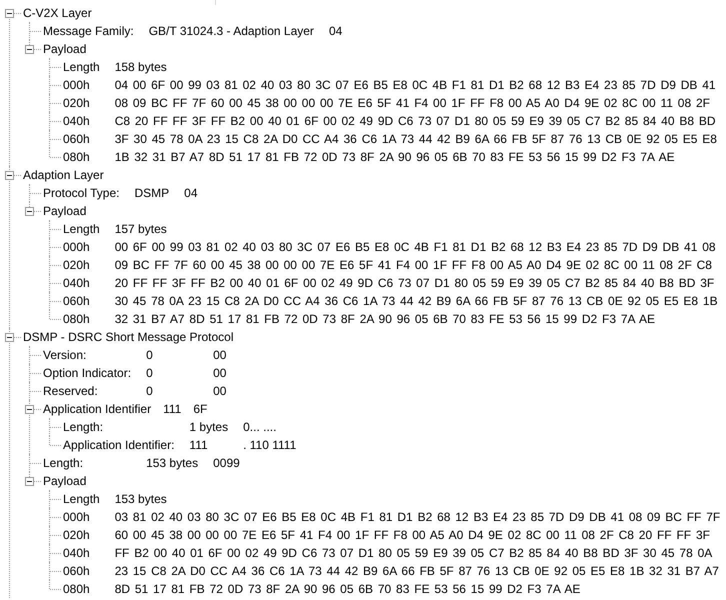 The height and width of the screenshot is (600, 726). What do you see at coordinates (97, 409) in the screenshot?
I see `tree-node-label: Application Identifier` at bounding box center [97, 409].